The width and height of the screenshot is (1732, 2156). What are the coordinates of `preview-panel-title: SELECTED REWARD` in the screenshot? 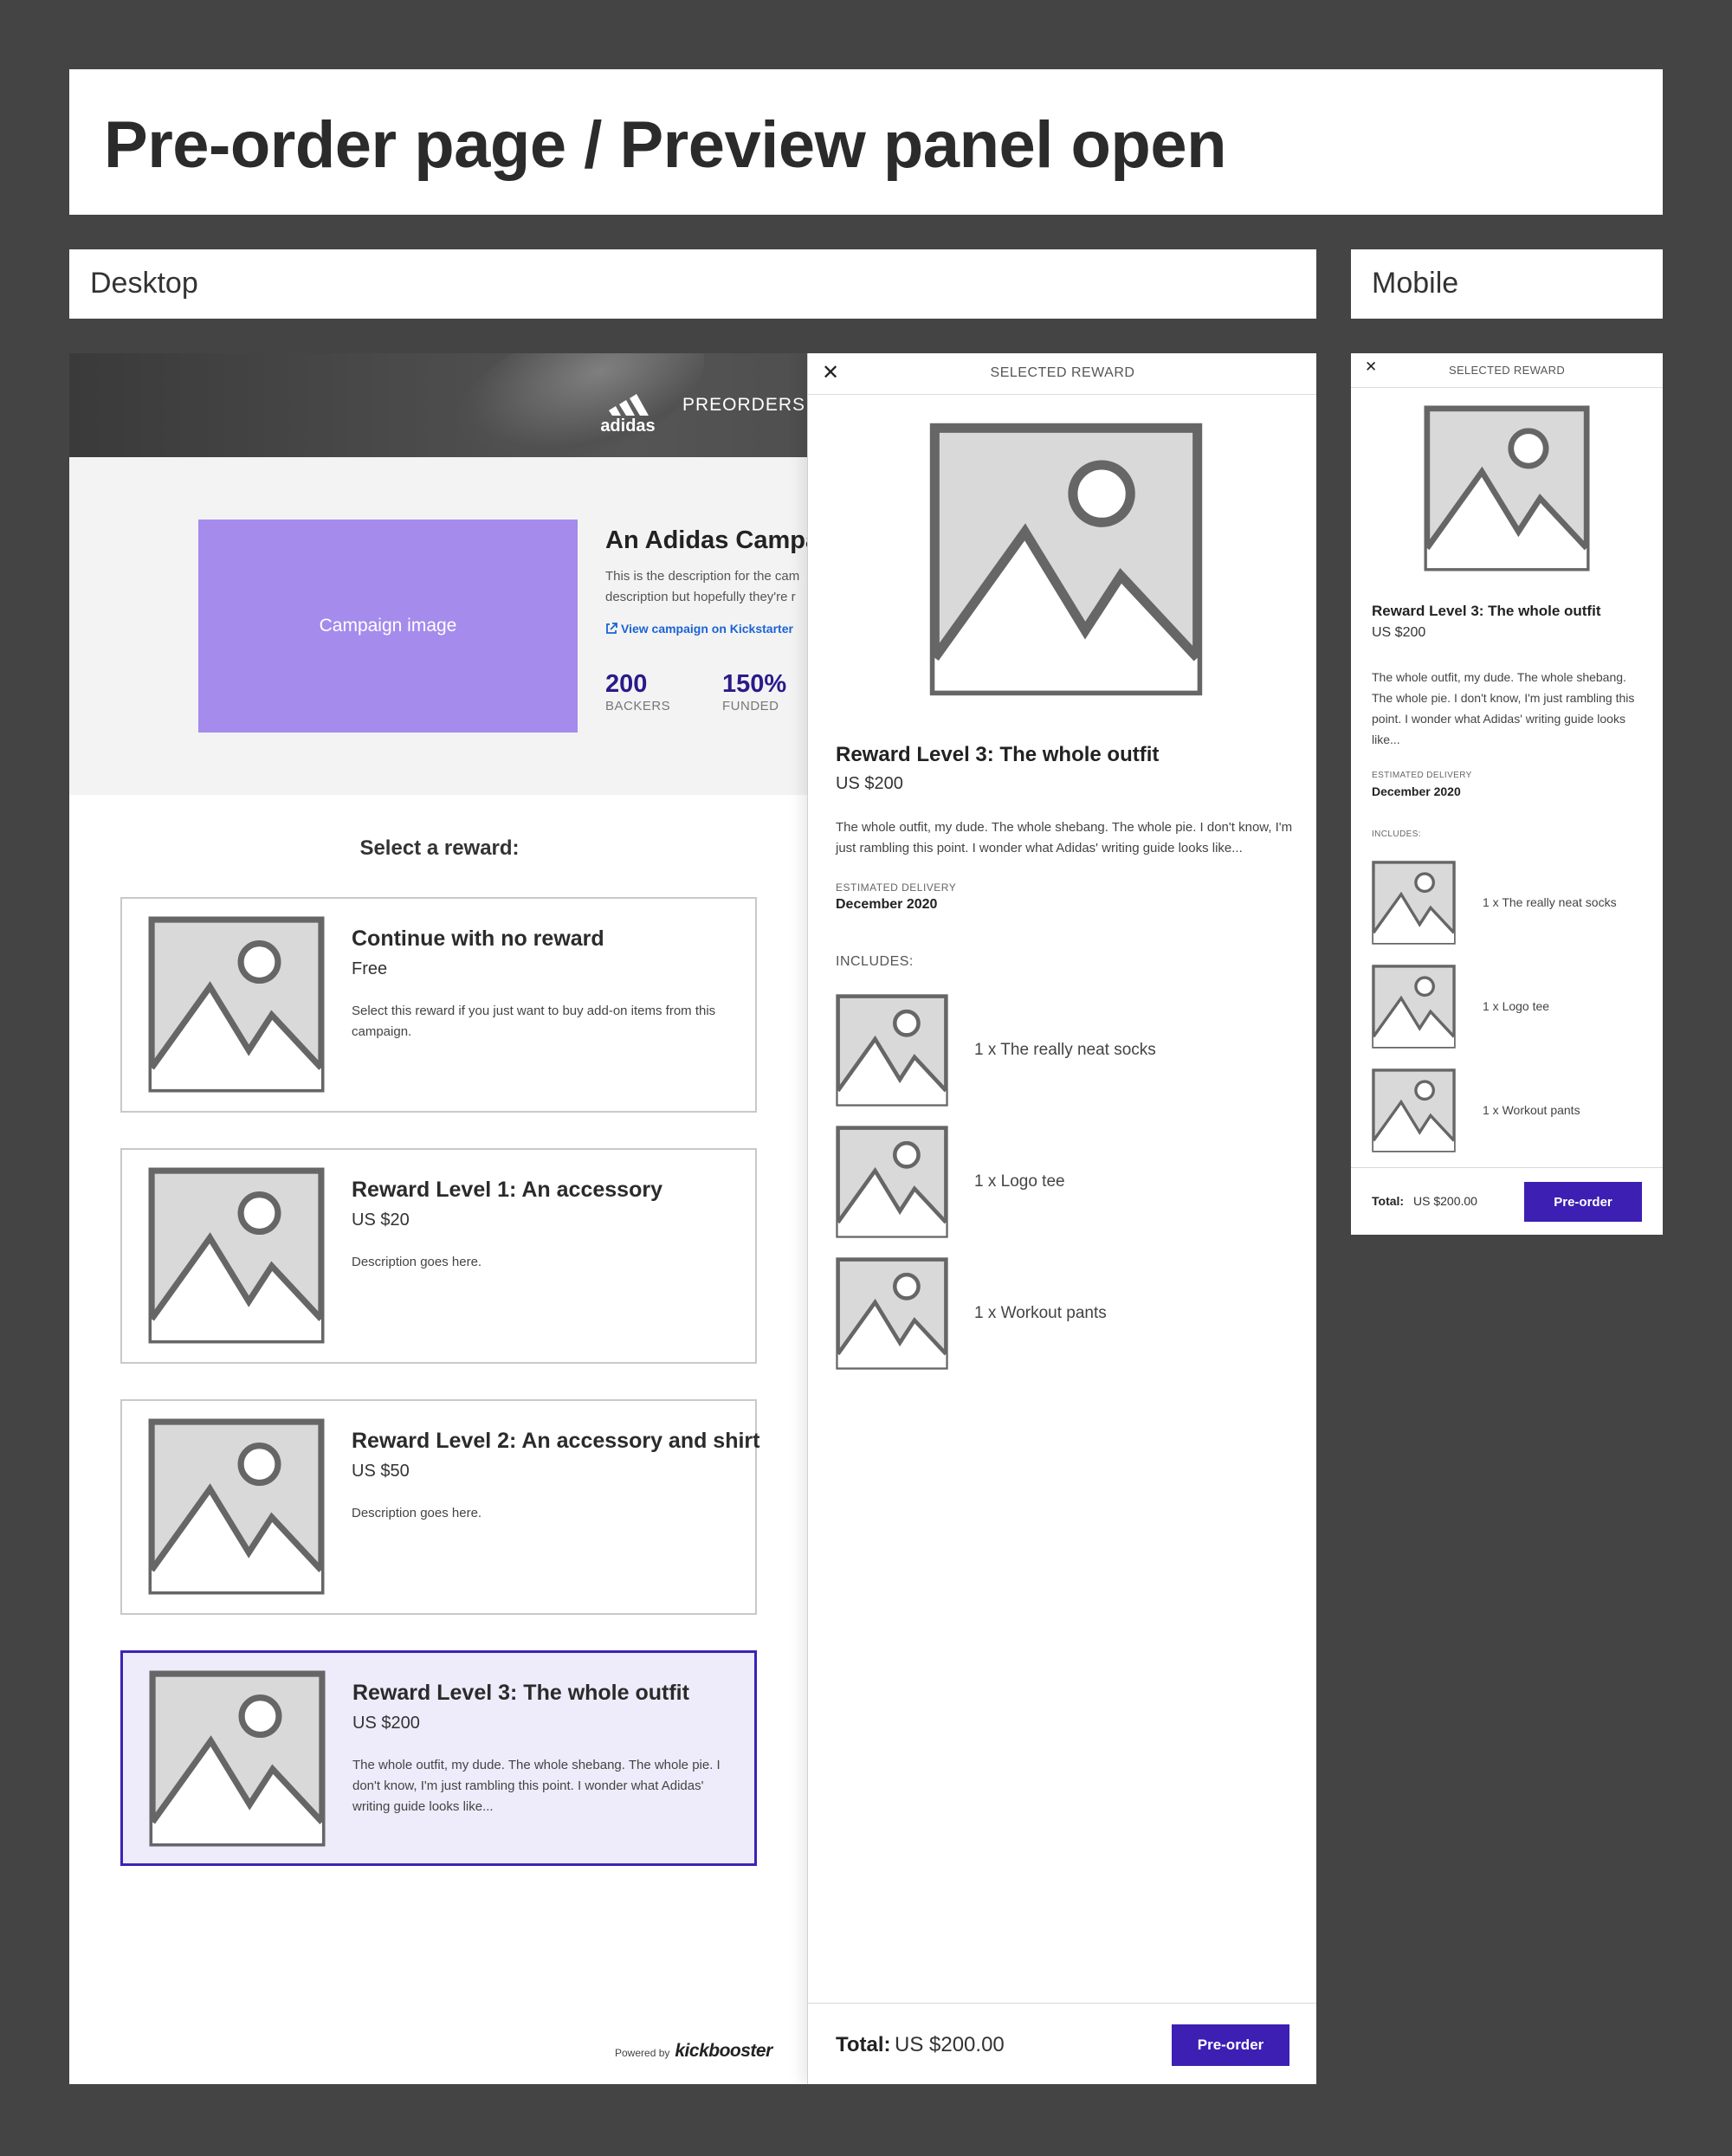 It's located at (1062, 372).